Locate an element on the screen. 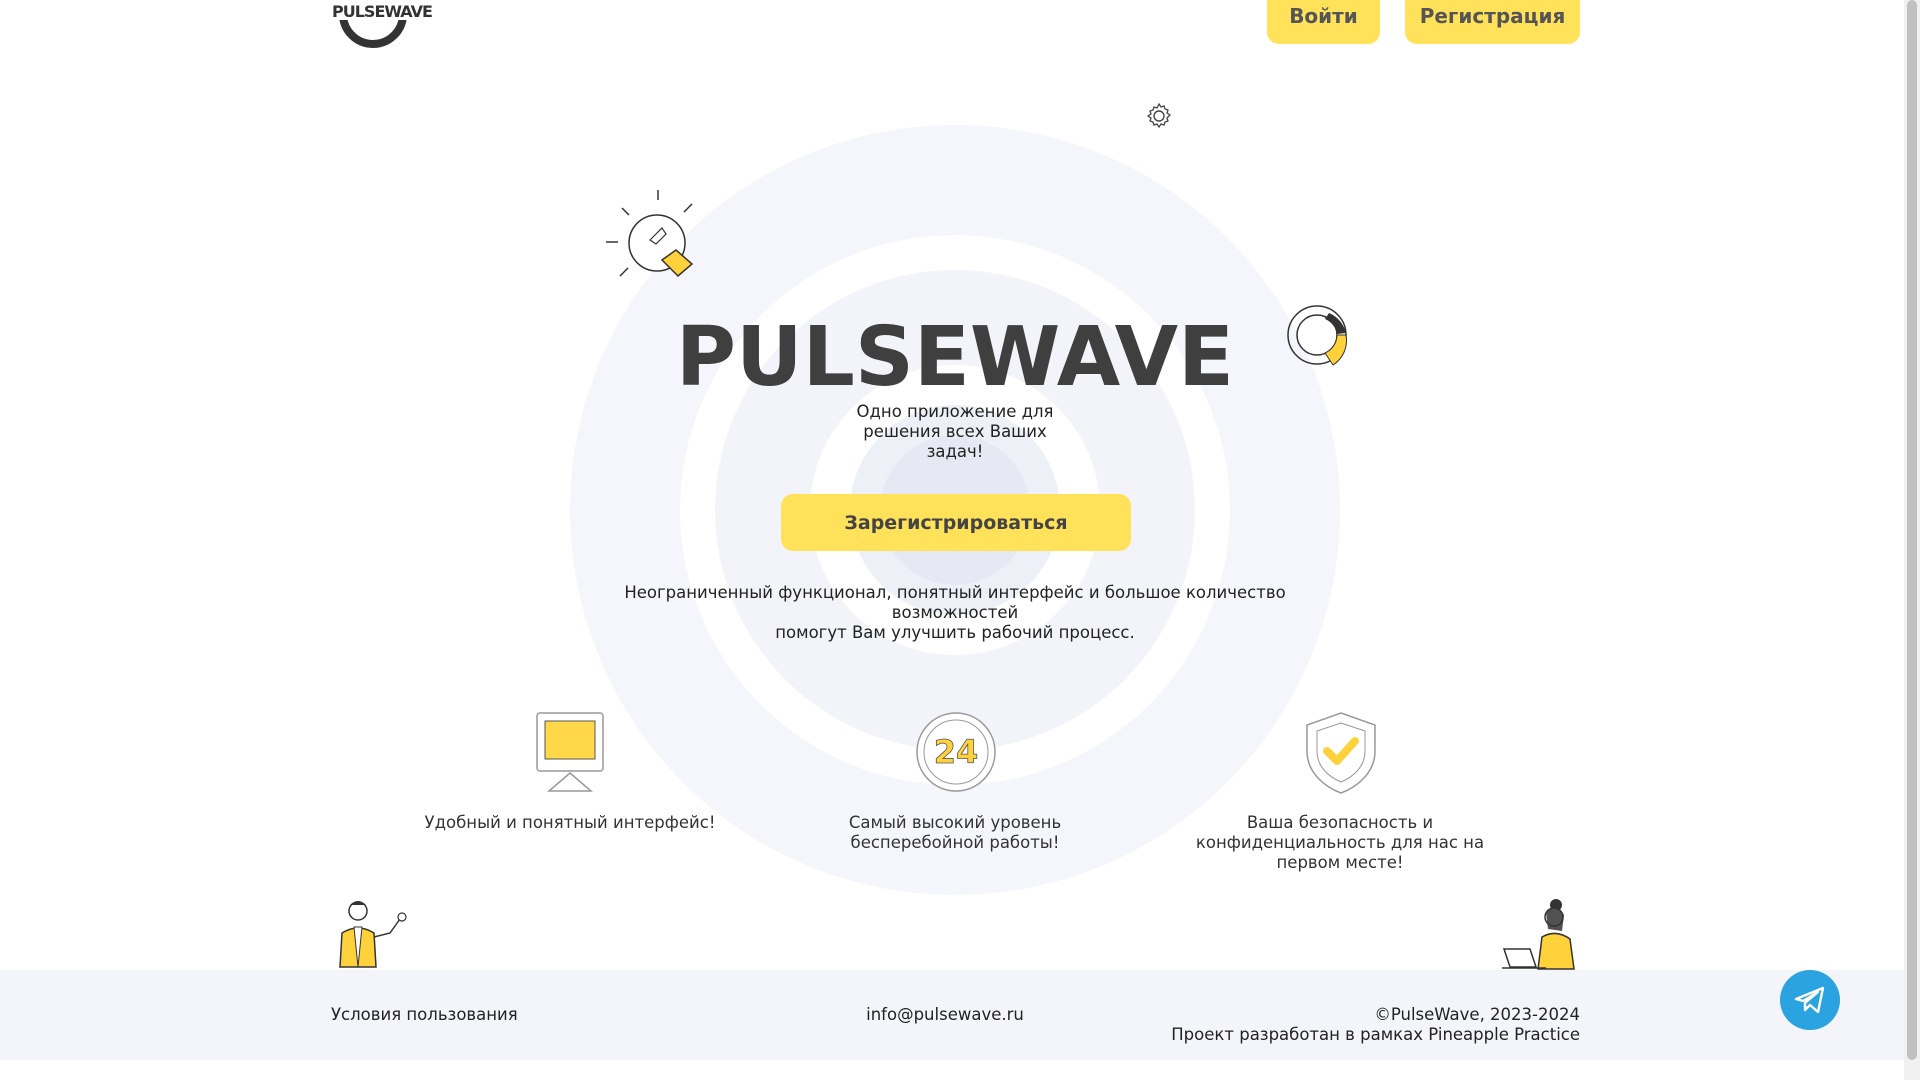 The height and width of the screenshot is (1080, 1920). 24-badge-text: 24 is located at coordinates (956, 752).